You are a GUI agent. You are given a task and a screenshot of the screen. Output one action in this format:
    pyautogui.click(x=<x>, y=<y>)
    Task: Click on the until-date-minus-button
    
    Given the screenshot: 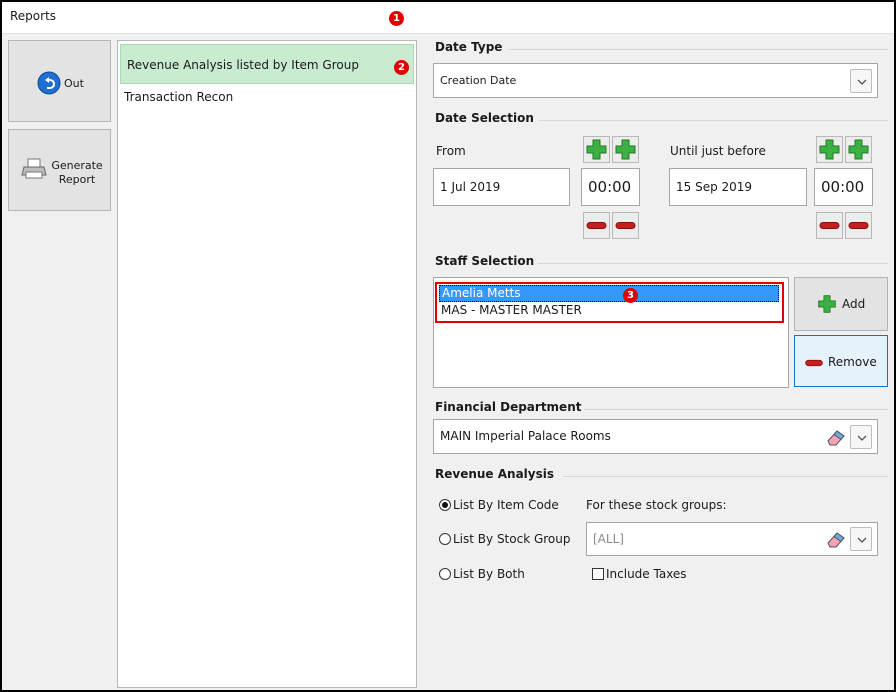 What is the action you would take?
    pyautogui.click(x=829, y=225)
    